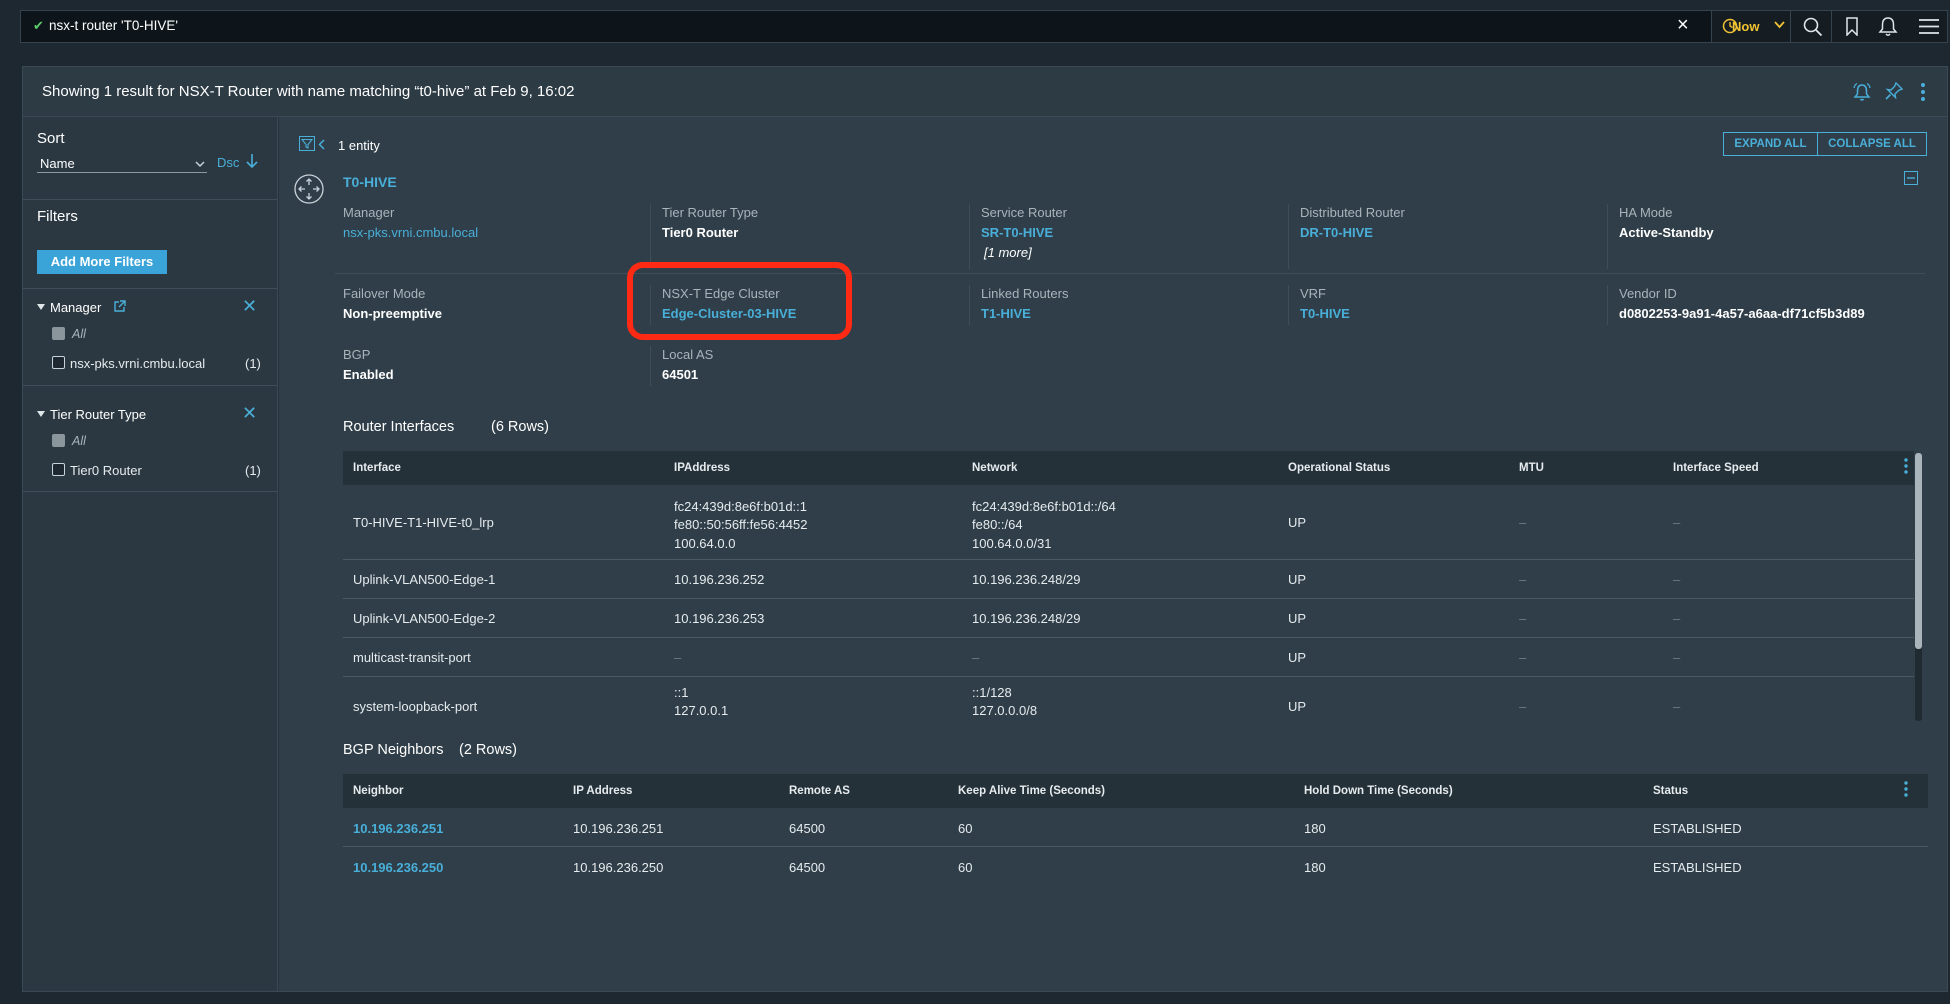  What do you see at coordinates (1339, 468) in the screenshot?
I see `column-header: Operational Status` at bounding box center [1339, 468].